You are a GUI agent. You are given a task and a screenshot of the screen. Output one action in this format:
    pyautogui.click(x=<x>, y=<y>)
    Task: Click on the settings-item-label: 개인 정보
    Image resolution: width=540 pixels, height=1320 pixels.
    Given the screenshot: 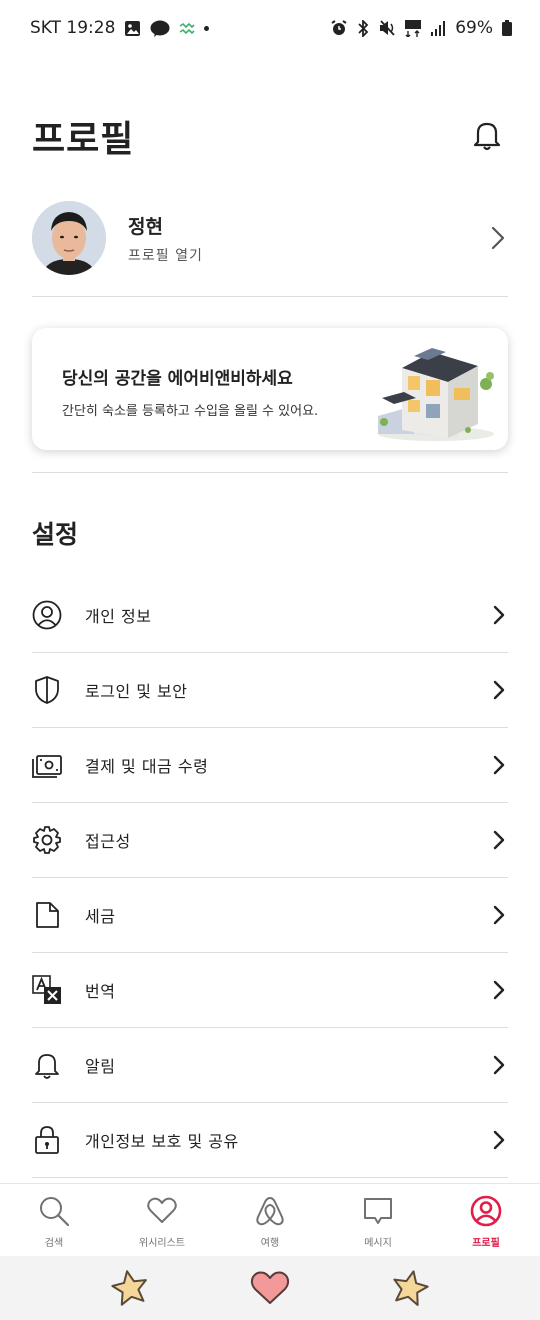 What is the action you would take?
    pyautogui.click(x=118, y=616)
    